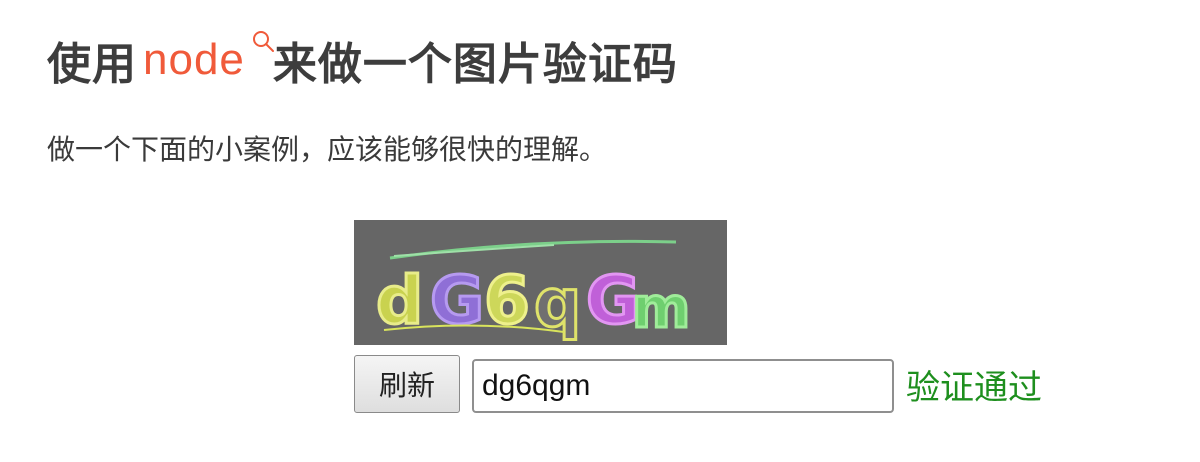  What do you see at coordinates (683, 386) in the screenshot?
I see `captcha-code-input` at bounding box center [683, 386].